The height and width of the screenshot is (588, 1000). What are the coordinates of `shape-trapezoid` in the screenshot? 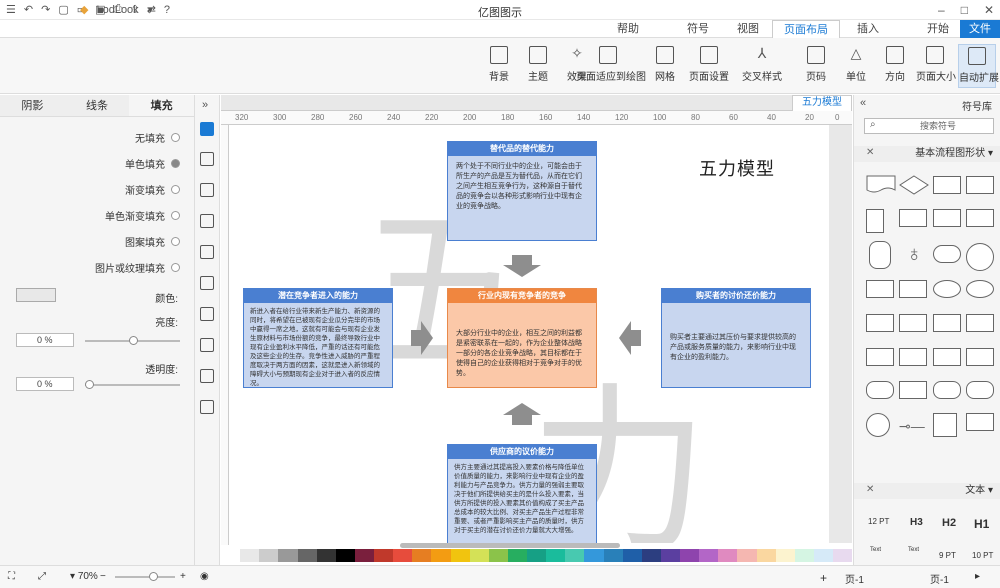 It's located at (913, 357).